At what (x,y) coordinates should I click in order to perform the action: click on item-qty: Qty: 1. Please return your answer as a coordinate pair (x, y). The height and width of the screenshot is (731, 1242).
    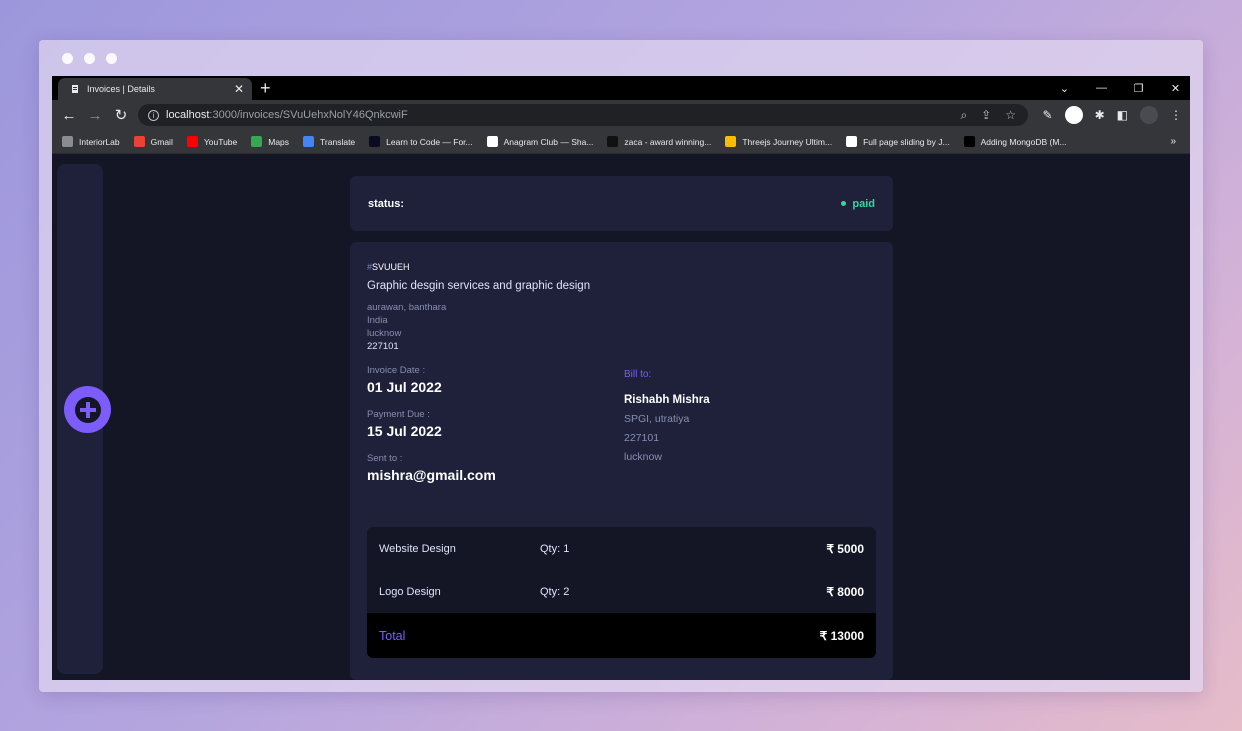
    Looking at the image, I should click on (555, 548).